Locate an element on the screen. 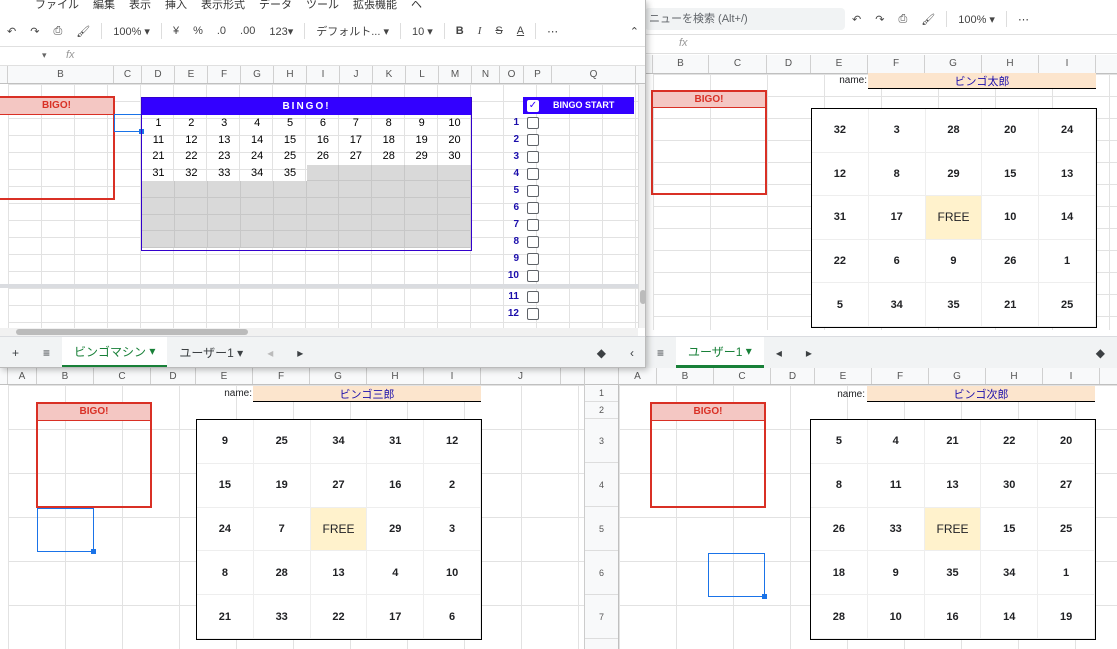 Image resolution: width=1117 pixels, height=649 pixels. row-header: 1 is located at coordinates (601, 393).